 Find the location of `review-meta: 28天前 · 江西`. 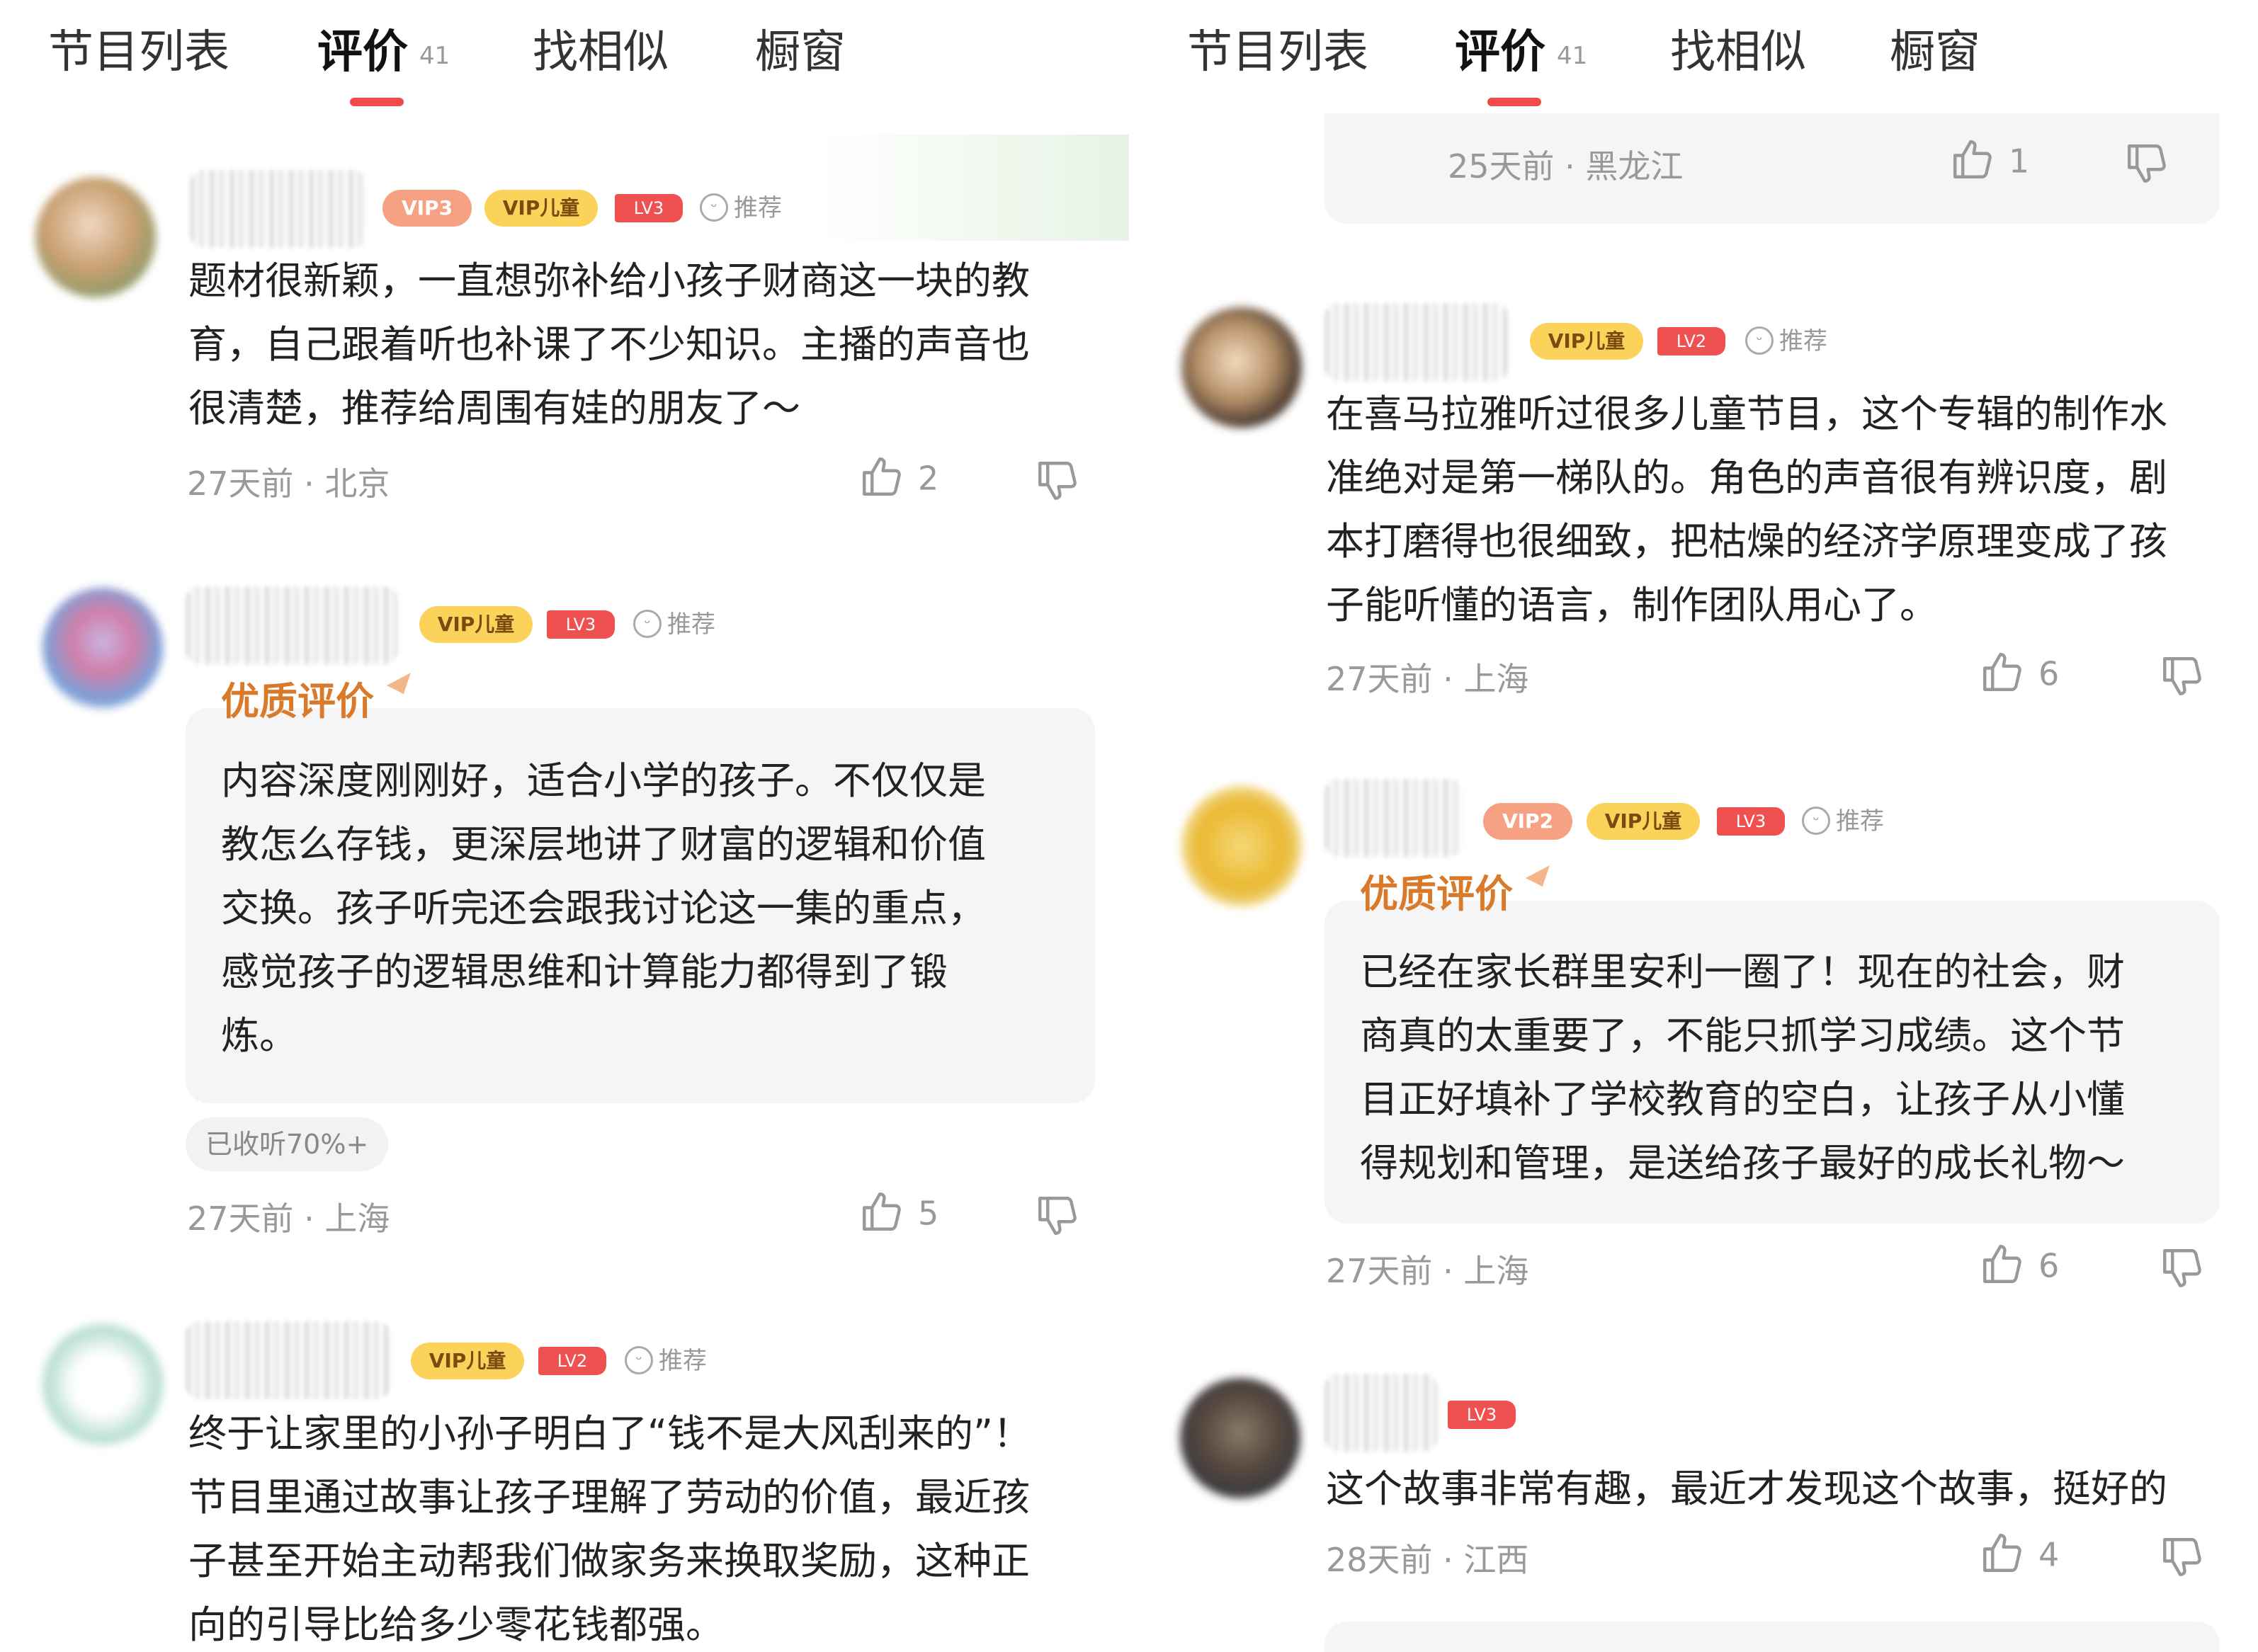

review-meta: 28天前 · 江西 is located at coordinates (1427, 1560).